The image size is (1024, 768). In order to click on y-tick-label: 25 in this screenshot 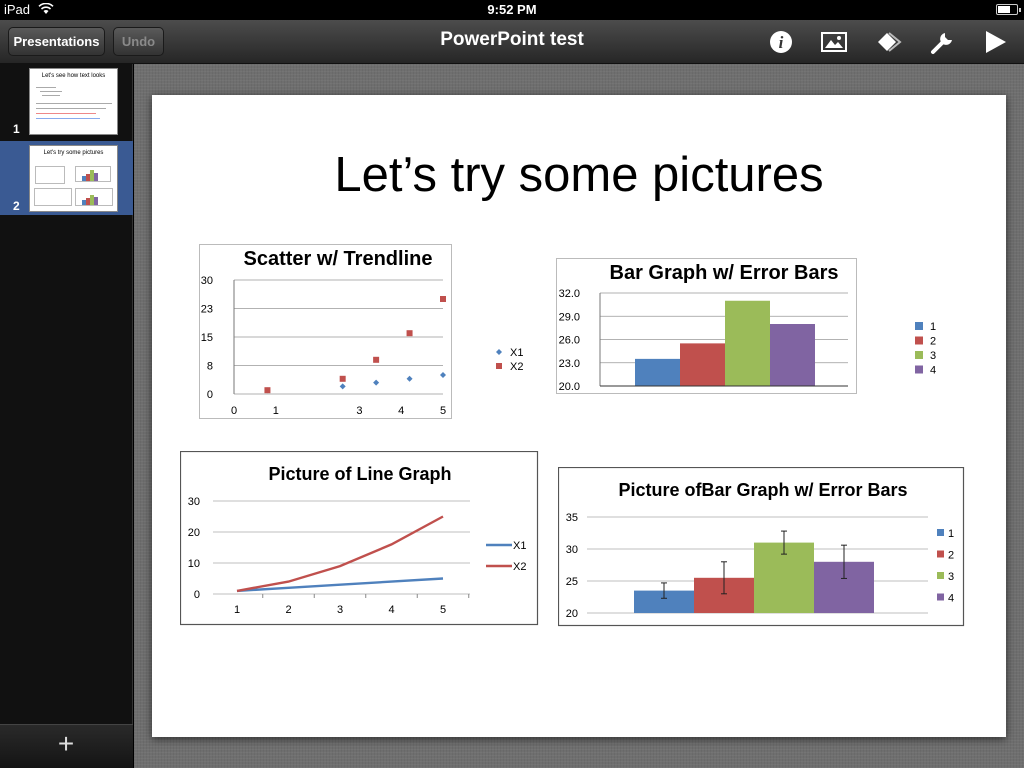, I will do `click(572, 582)`.